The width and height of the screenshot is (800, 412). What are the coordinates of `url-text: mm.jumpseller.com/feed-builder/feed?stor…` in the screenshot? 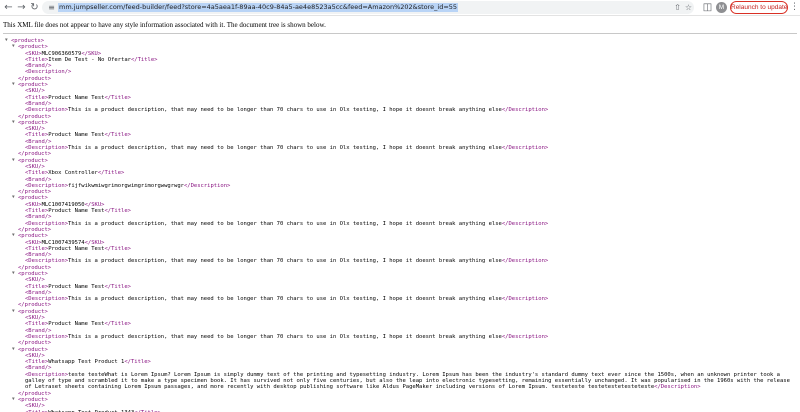 It's located at (258, 7).